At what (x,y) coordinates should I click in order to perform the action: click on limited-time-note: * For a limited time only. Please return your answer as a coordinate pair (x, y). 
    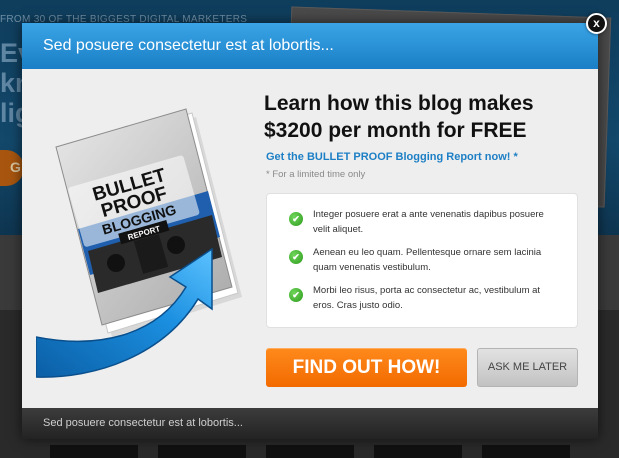
    Looking at the image, I should click on (316, 174).